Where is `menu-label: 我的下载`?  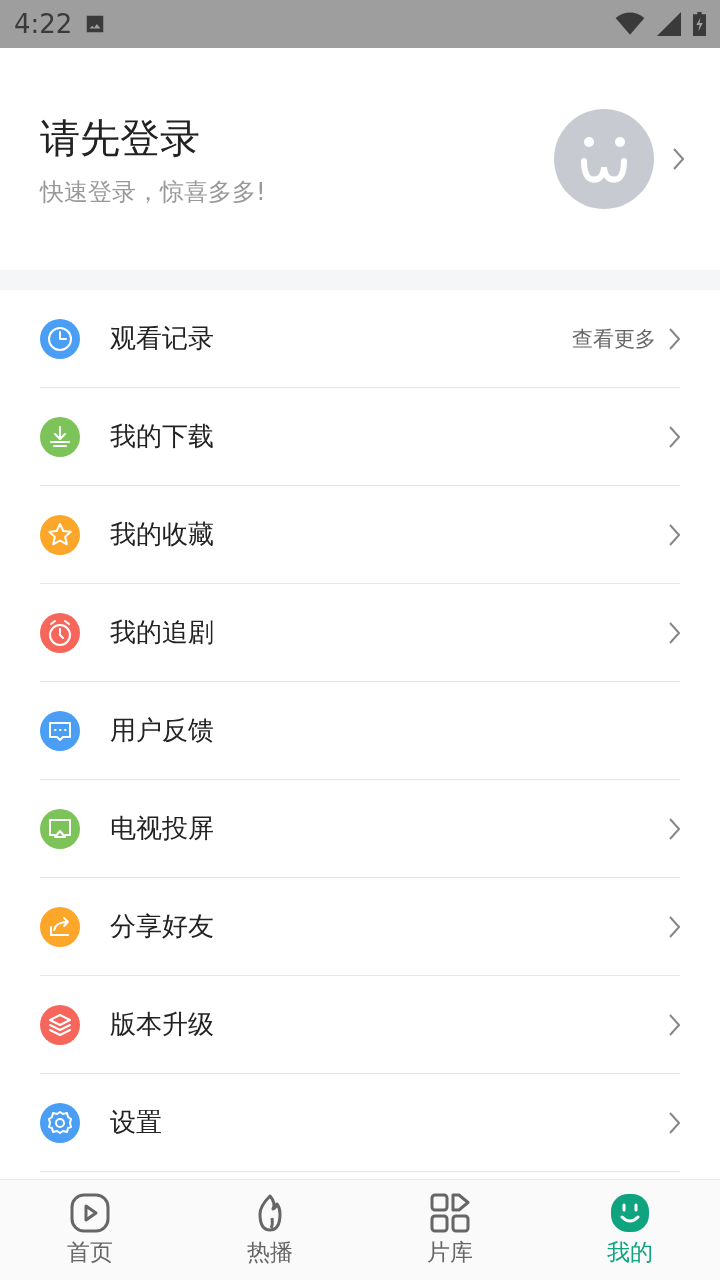 menu-label: 我的下载 is located at coordinates (162, 436).